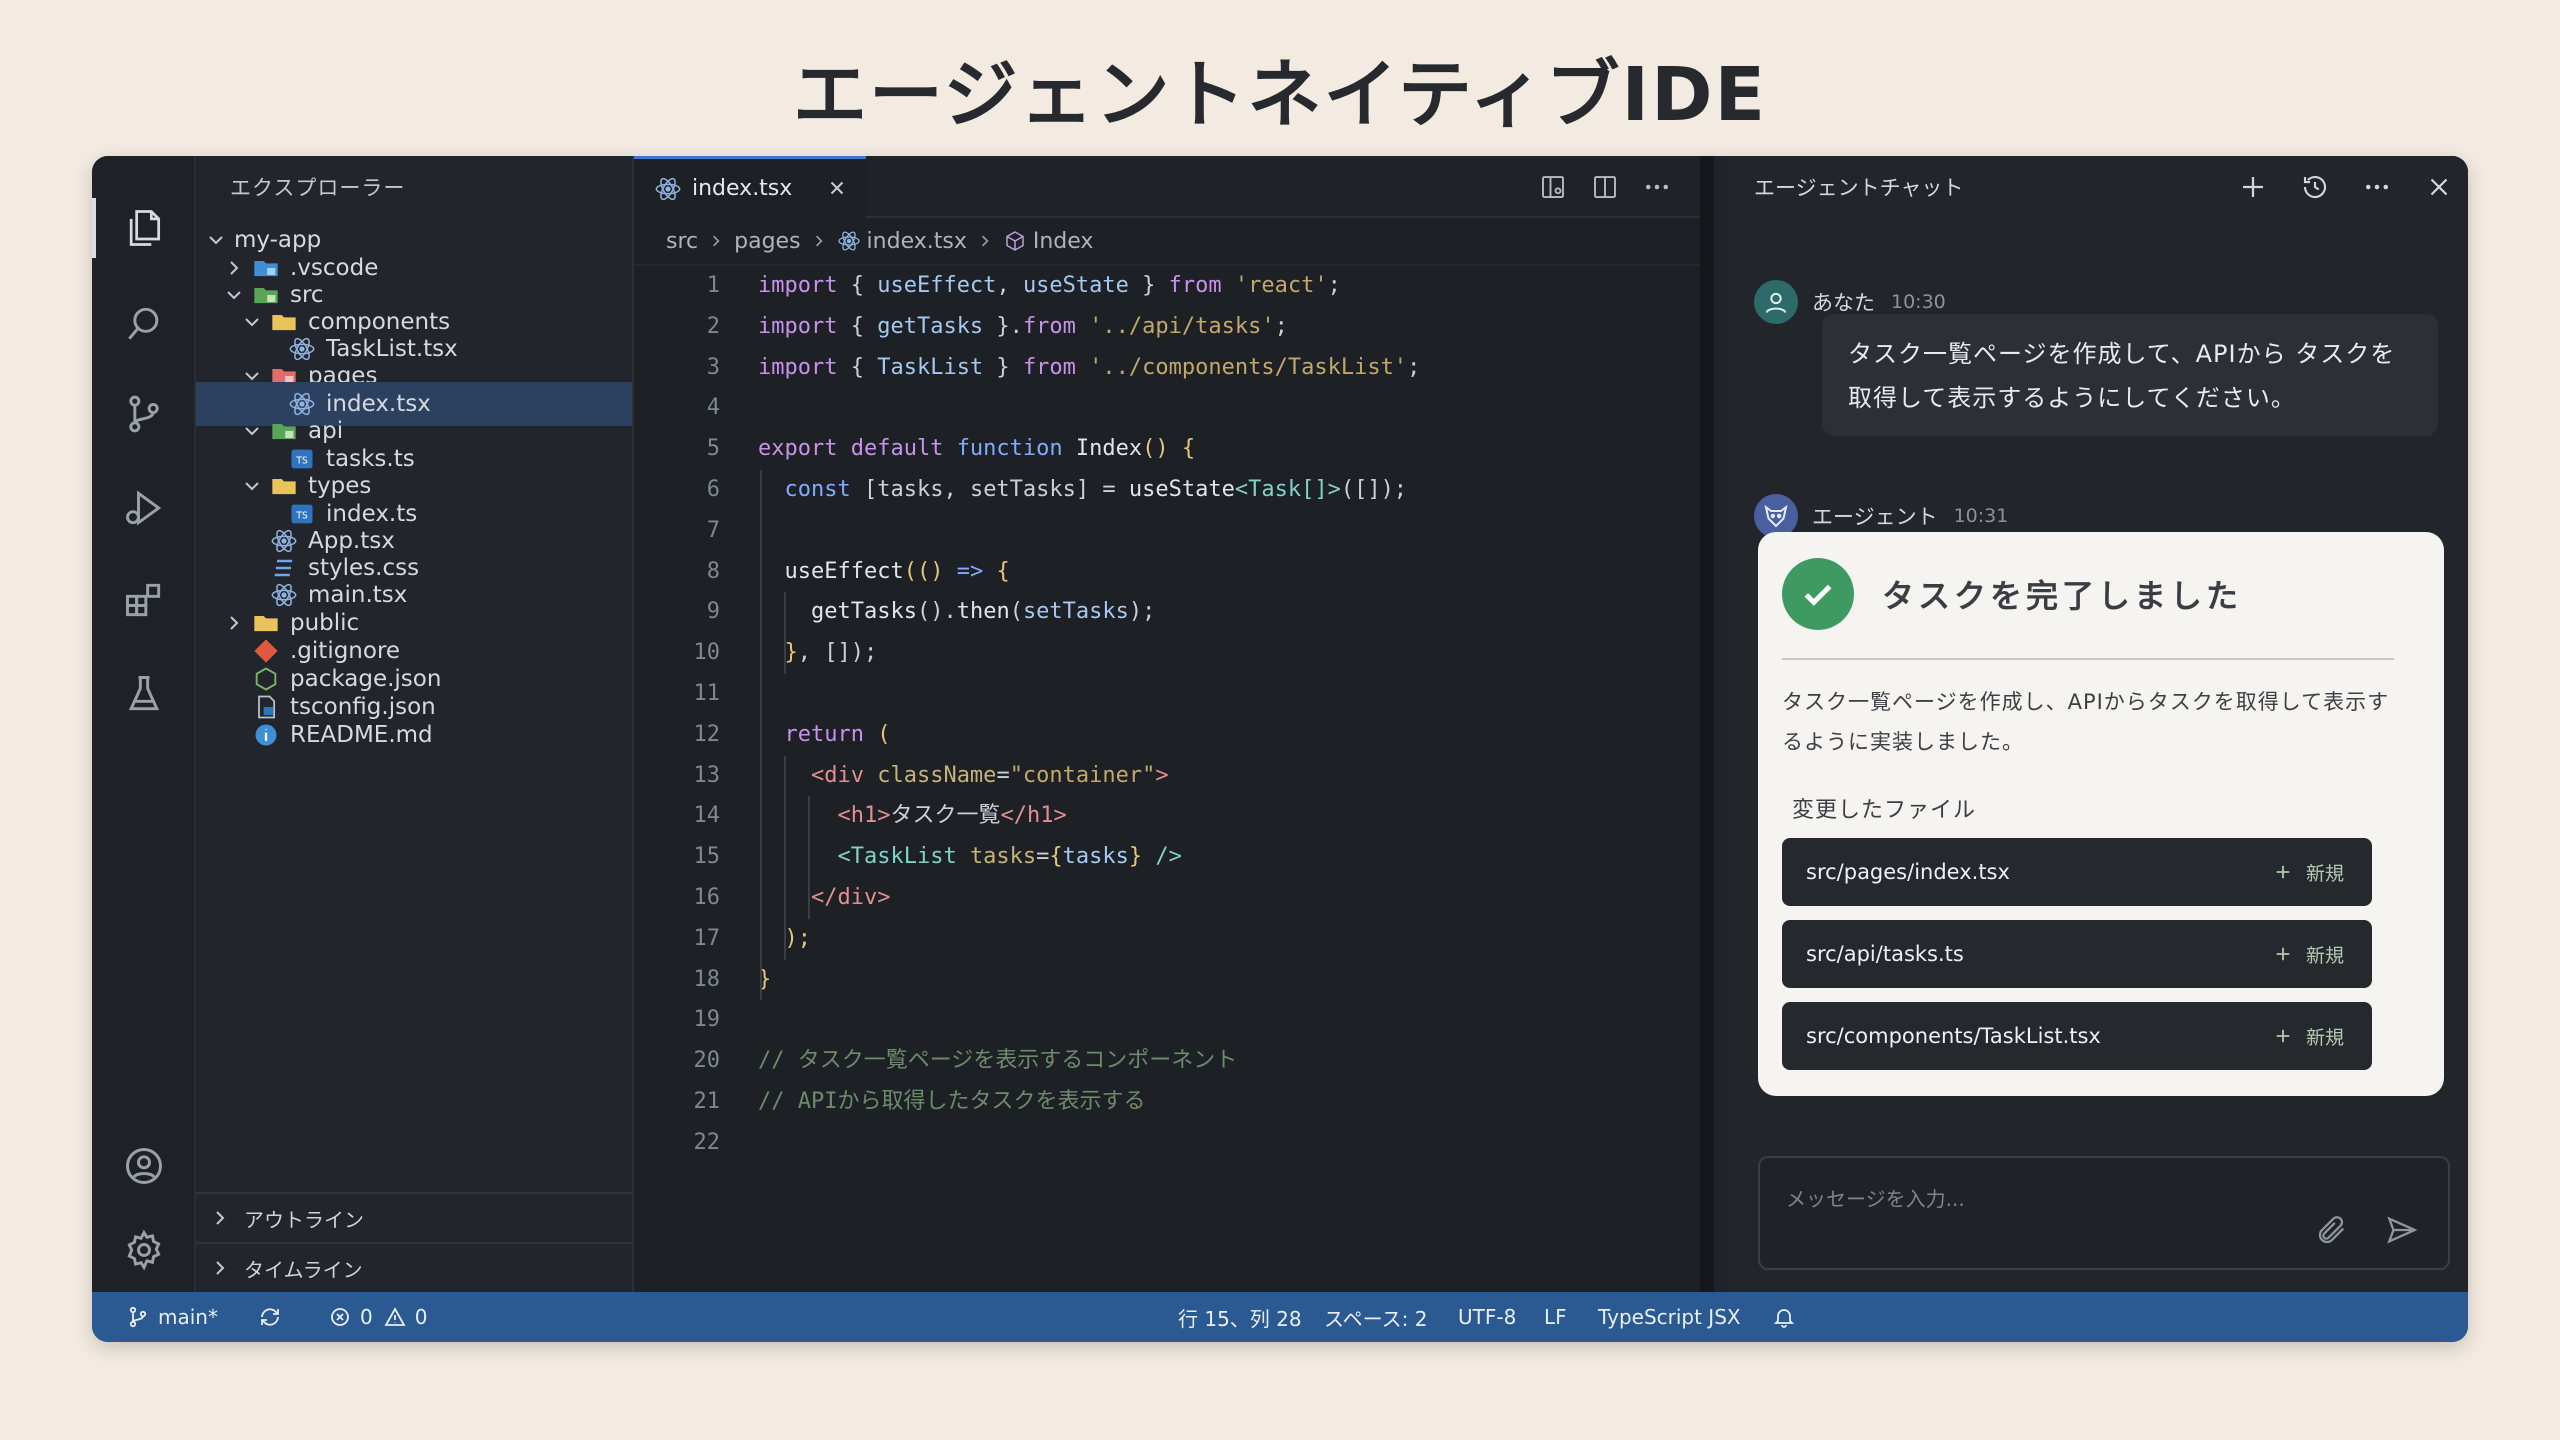 Image resolution: width=2560 pixels, height=1440 pixels. Describe the element at coordinates (414, 1267) in the screenshot. I see `timeline-section: タイムライン` at that location.